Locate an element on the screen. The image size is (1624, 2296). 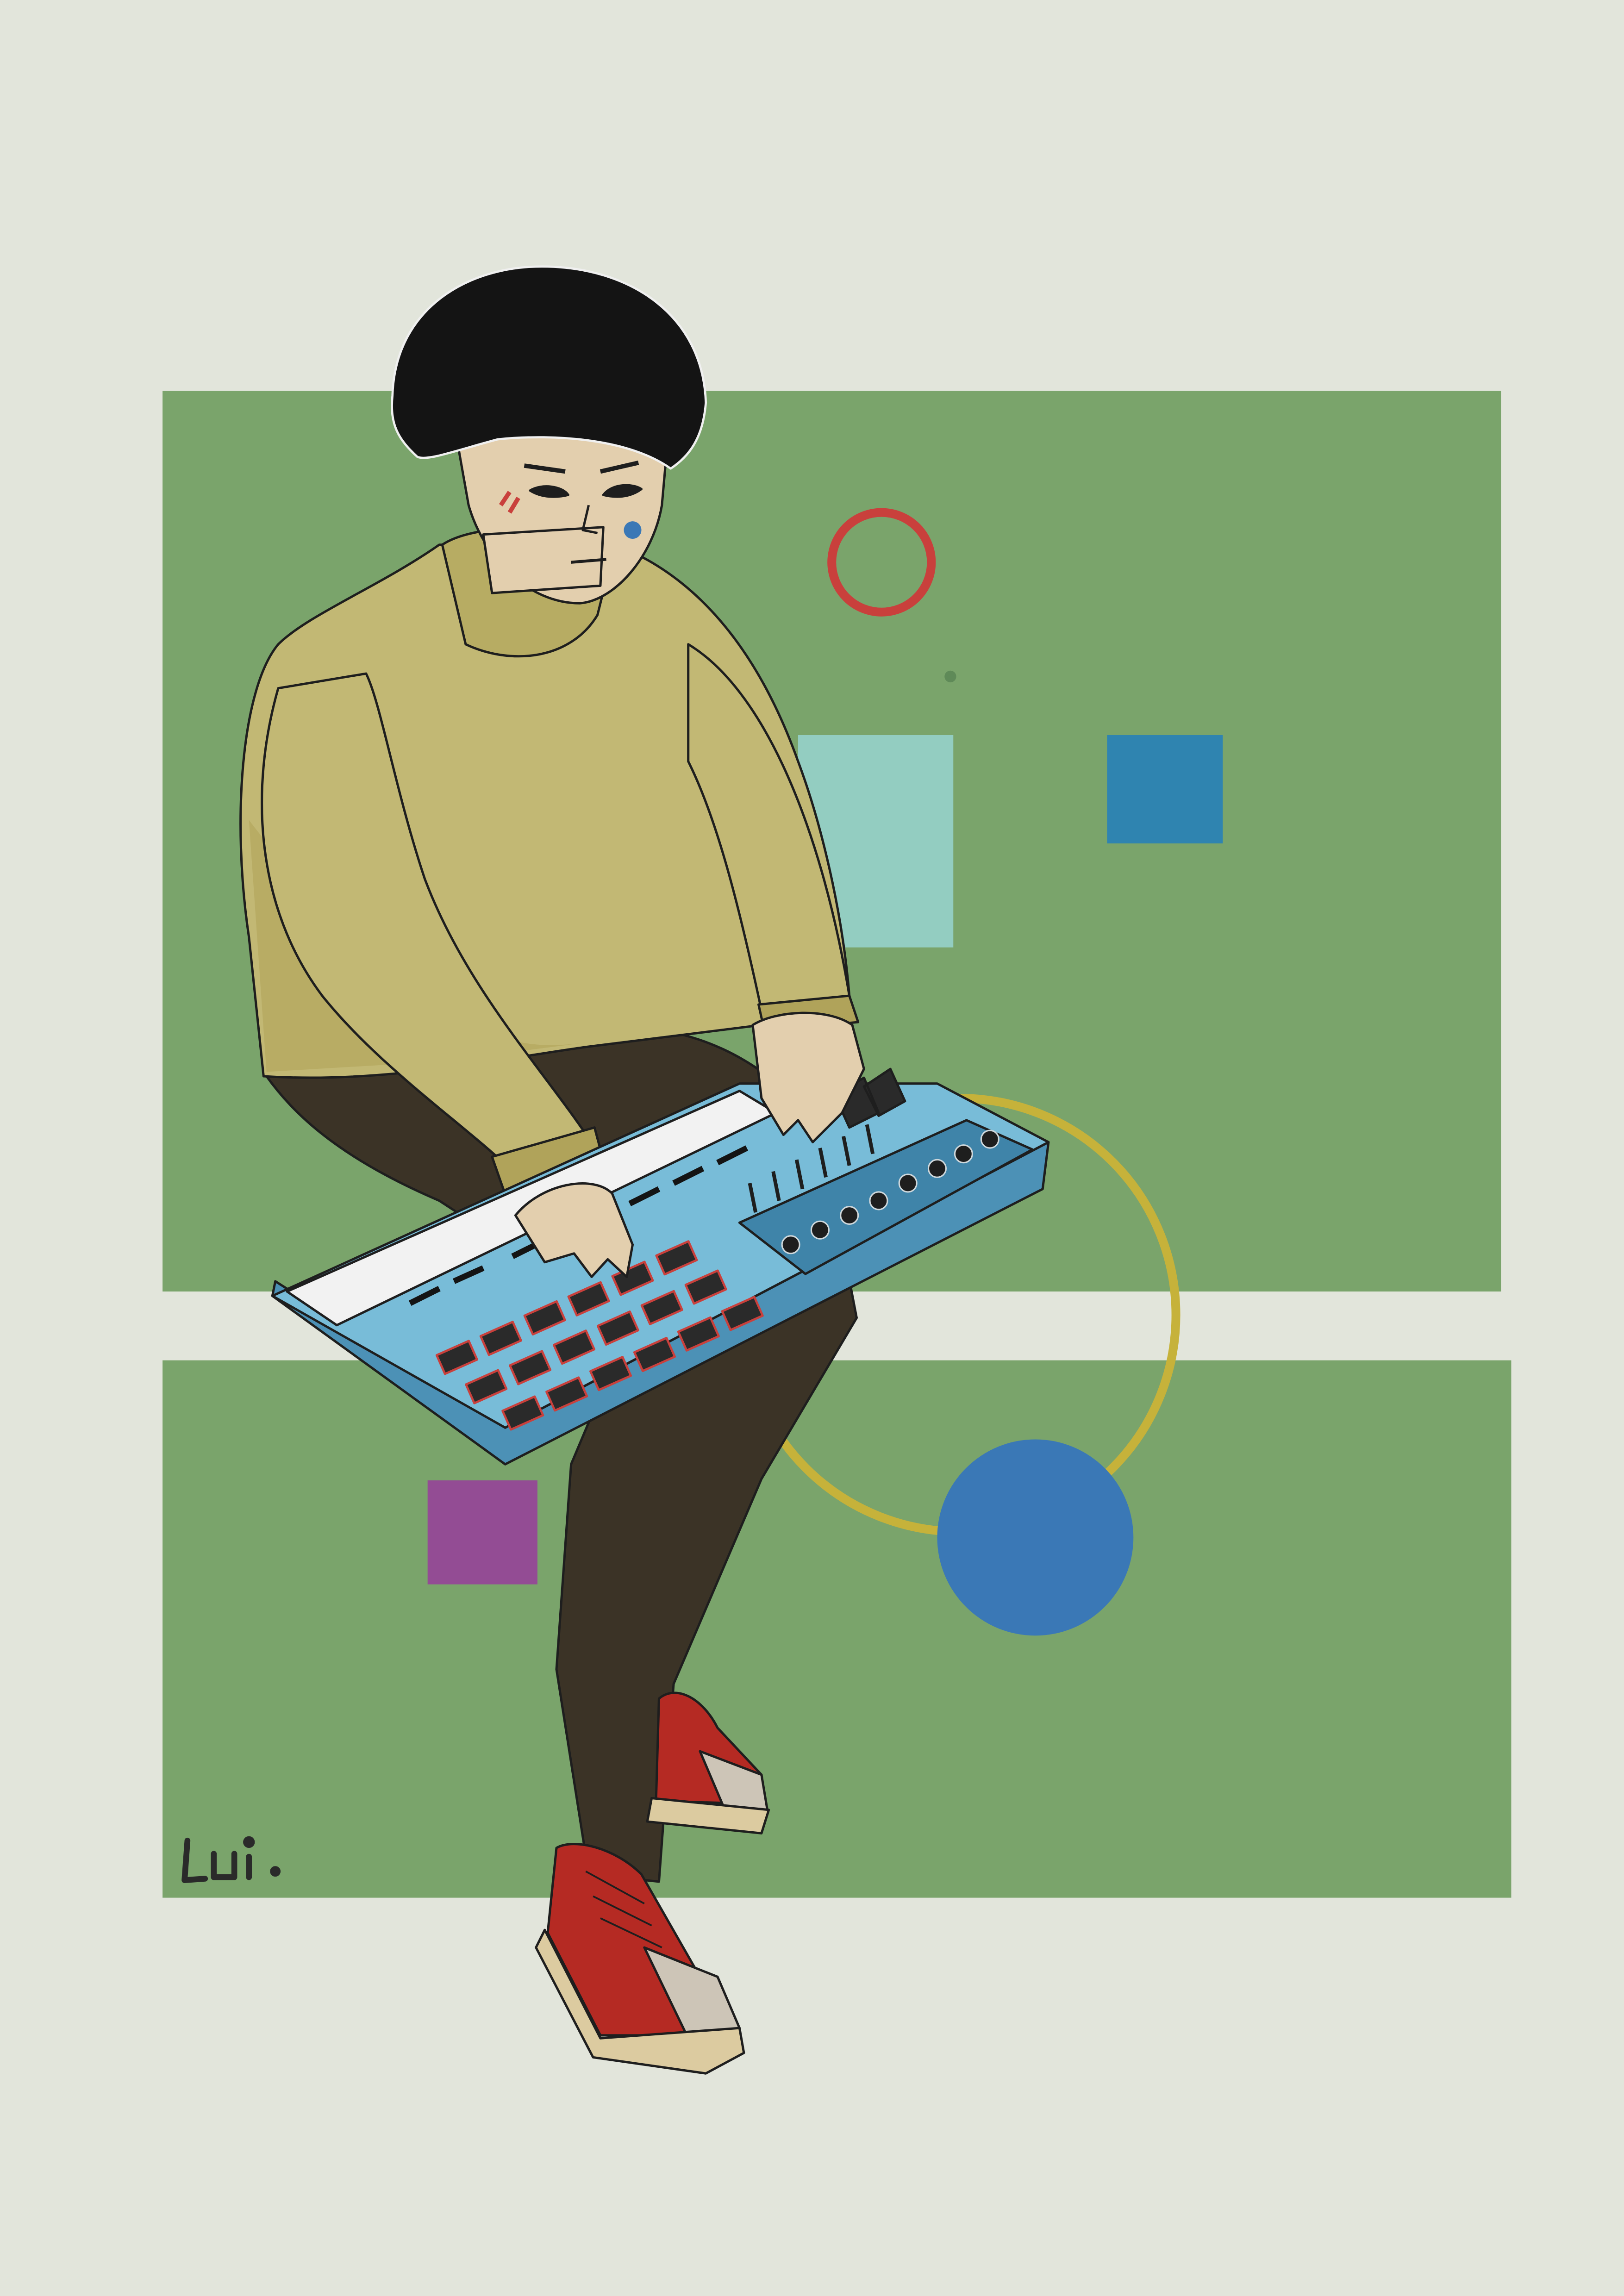
hair is located at coordinates (549, 367).